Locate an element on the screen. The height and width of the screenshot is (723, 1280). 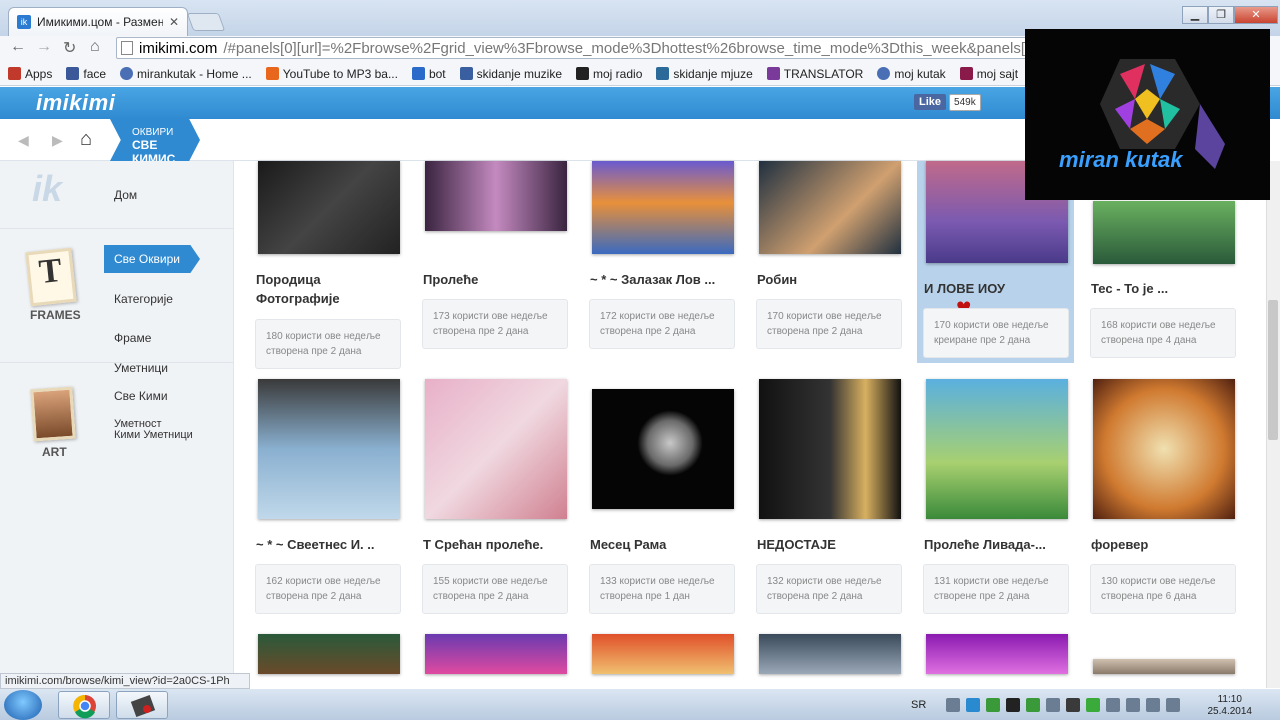
recorder-icon is located at coordinates (143, 706).